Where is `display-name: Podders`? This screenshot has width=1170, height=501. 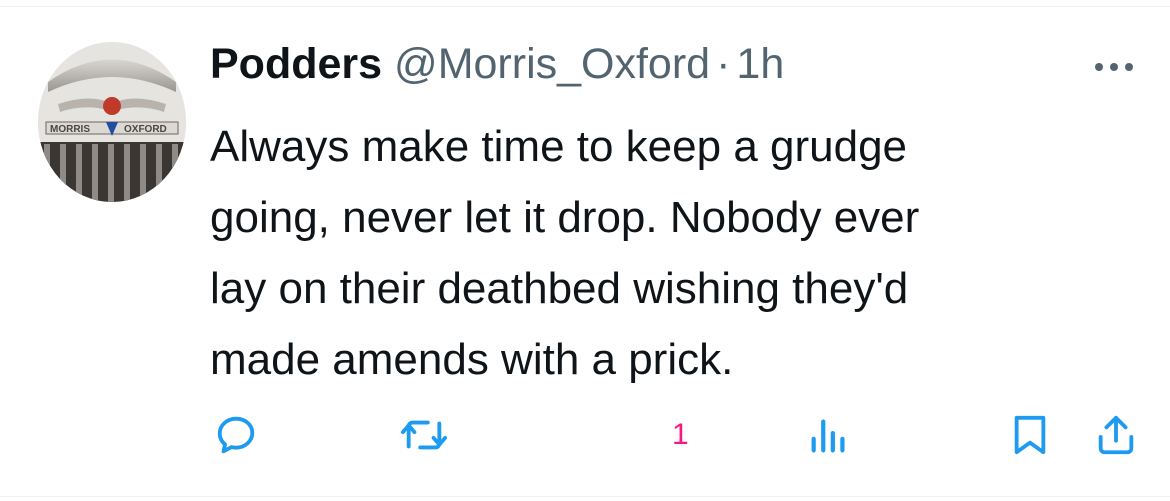
display-name: Podders is located at coordinates (296, 64).